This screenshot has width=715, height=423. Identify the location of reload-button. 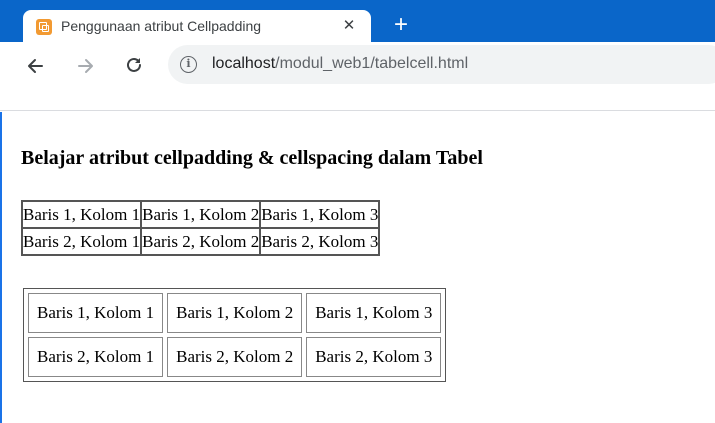
(134, 65).